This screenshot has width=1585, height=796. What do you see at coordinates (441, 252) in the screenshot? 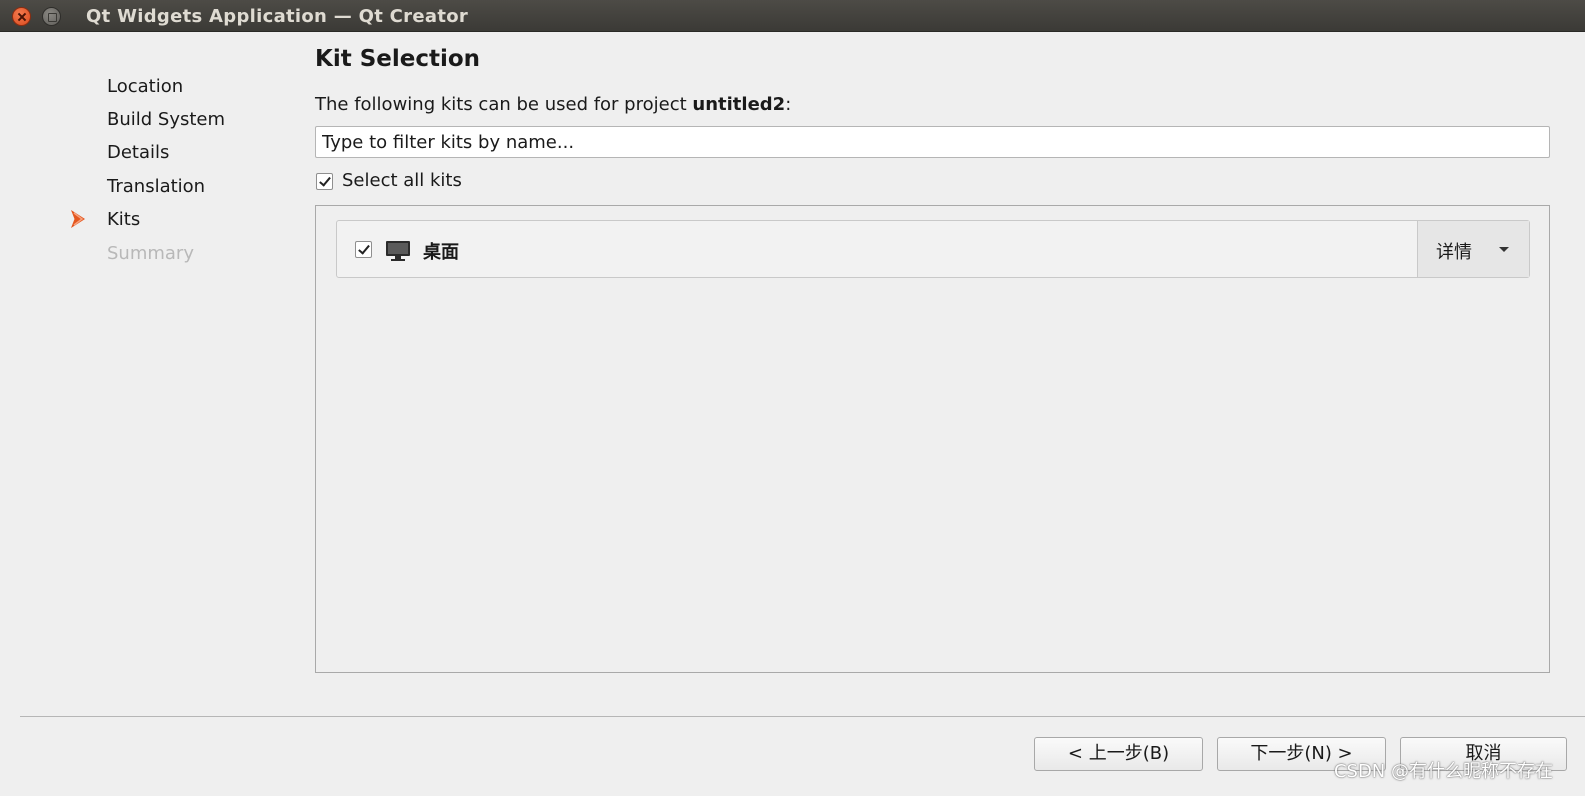
I see `kit-name: 桌面` at bounding box center [441, 252].